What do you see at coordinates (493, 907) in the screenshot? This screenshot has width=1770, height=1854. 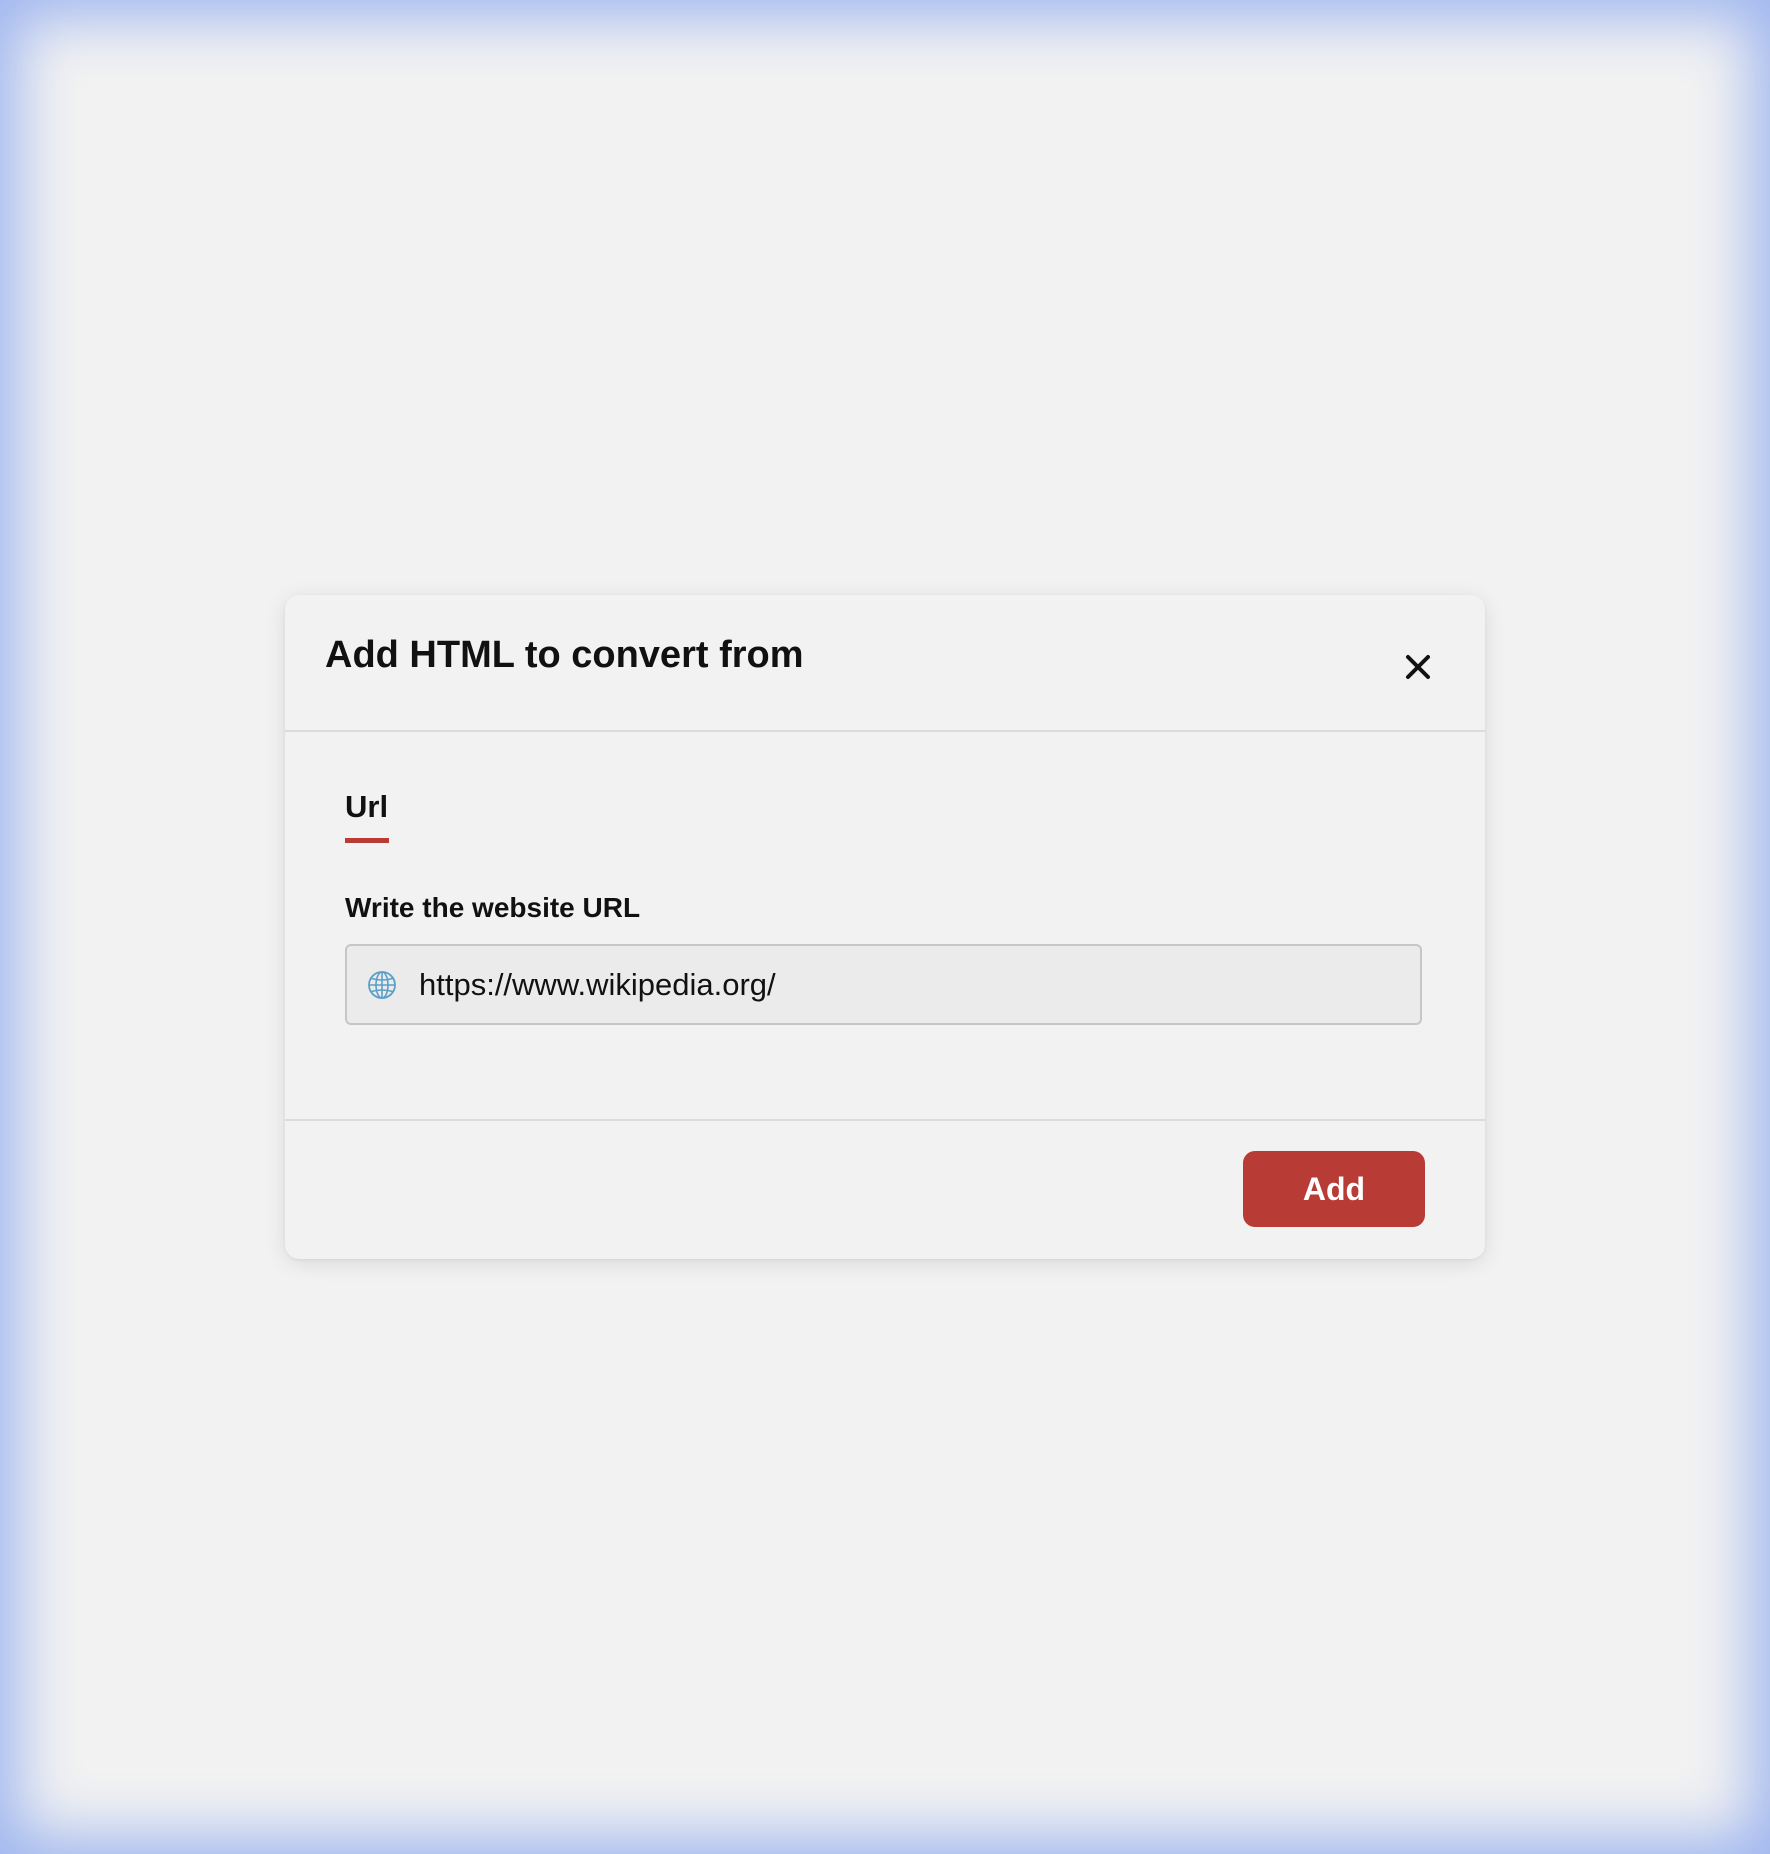 I see `url-field-label: Write the website URL` at bounding box center [493, 907].